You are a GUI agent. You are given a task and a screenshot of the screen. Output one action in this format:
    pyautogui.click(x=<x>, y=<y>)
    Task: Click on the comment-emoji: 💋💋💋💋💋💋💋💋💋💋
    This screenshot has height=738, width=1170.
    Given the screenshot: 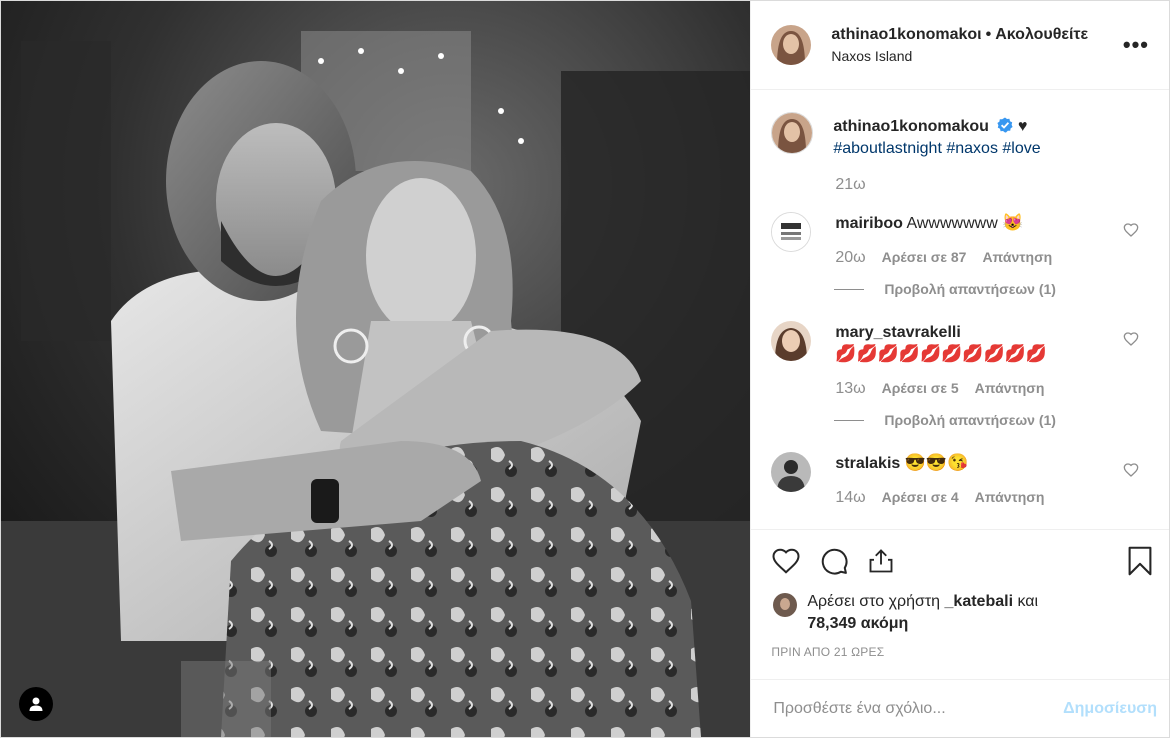 What is the action you would take?
    pyautogui.click(x=941, y=353)
    